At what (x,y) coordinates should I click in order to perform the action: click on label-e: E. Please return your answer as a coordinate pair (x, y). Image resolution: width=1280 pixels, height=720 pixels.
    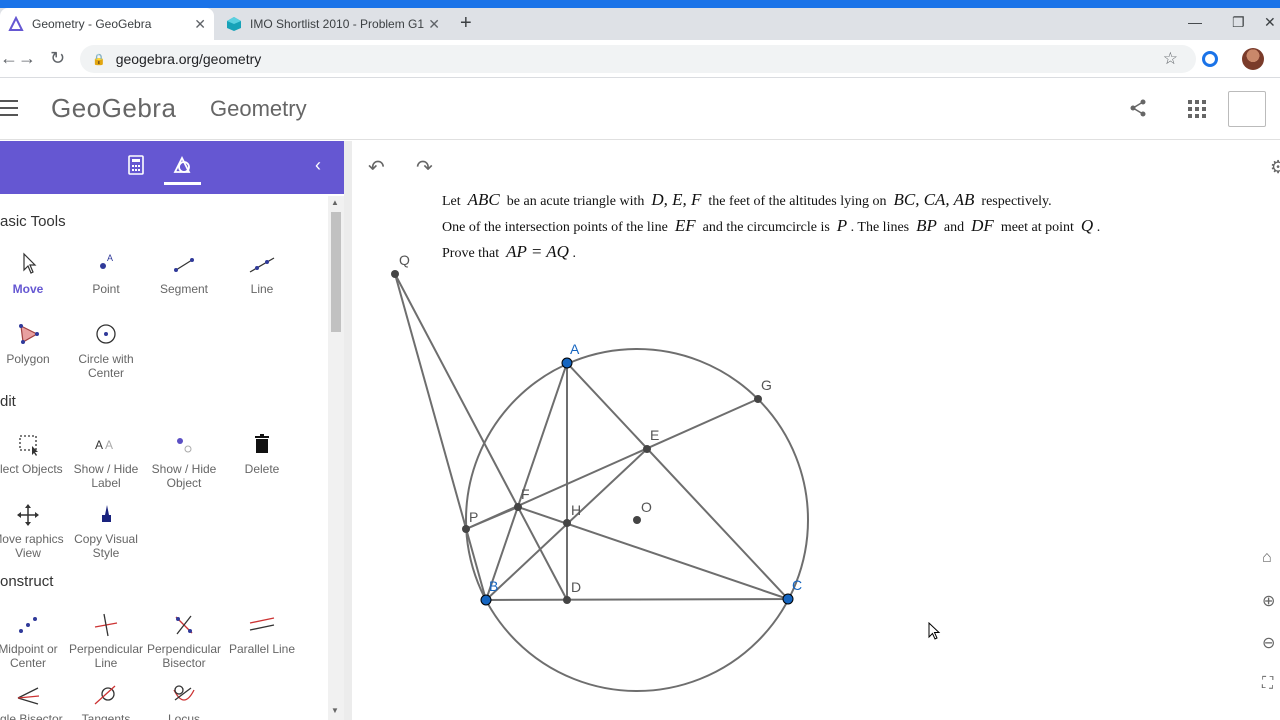
    Looking at the image, I should click on (654, 435).